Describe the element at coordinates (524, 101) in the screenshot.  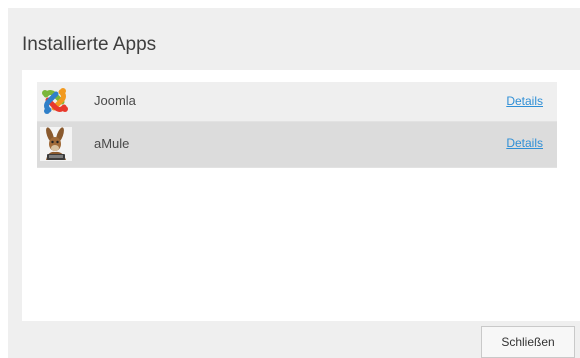
I see `details-link-joomla: Details` at that location.